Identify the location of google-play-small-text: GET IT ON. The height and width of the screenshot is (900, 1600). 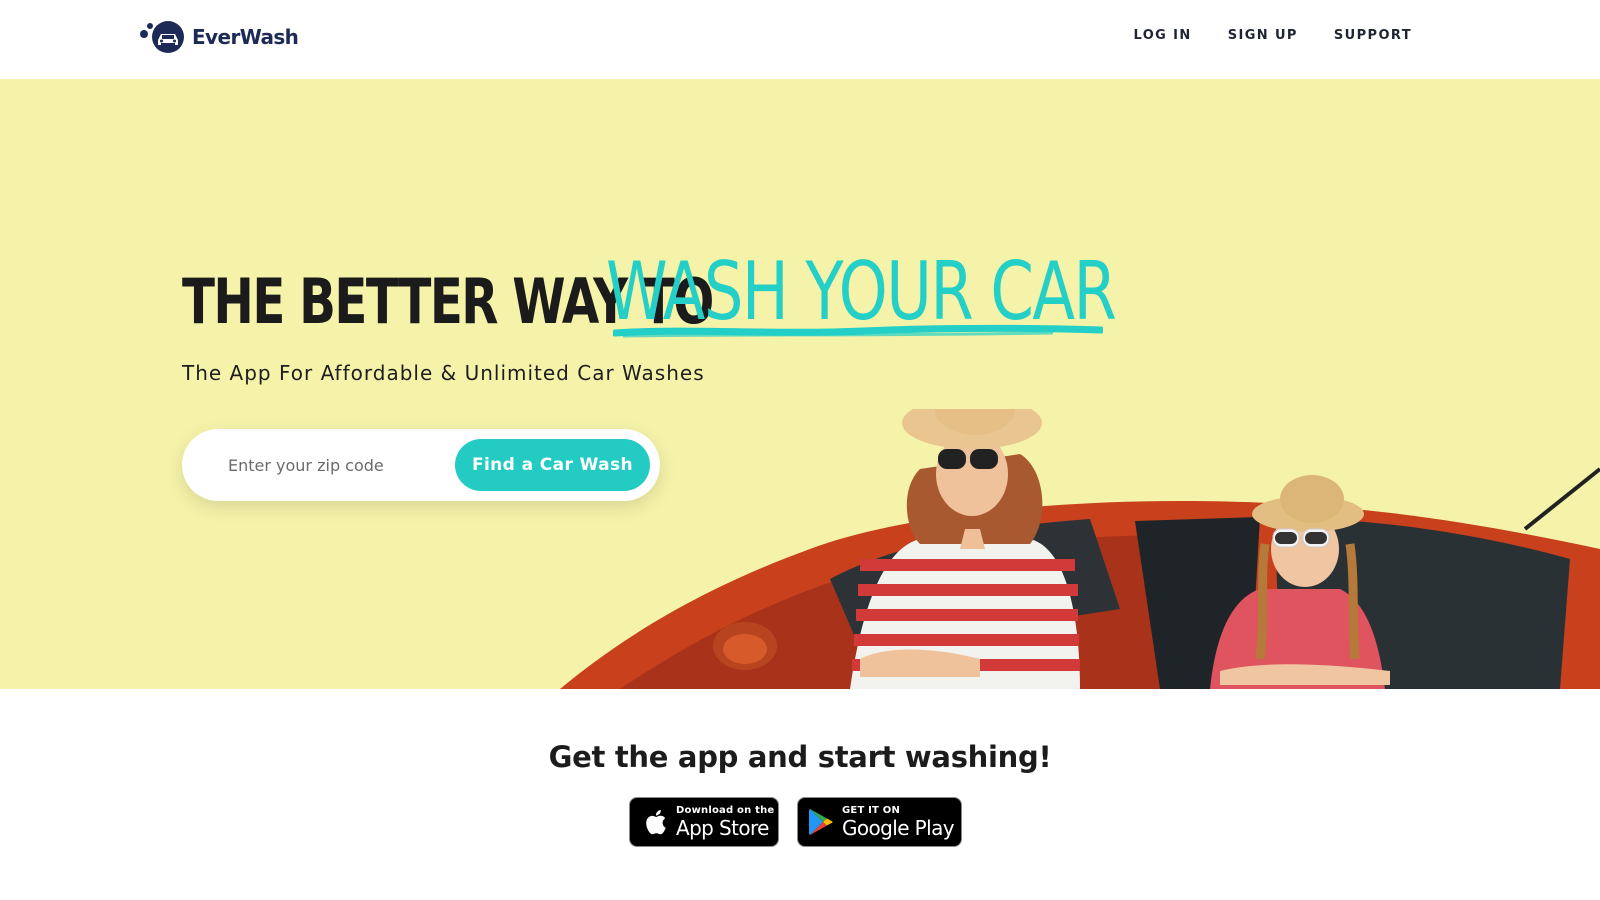
(871, 810).